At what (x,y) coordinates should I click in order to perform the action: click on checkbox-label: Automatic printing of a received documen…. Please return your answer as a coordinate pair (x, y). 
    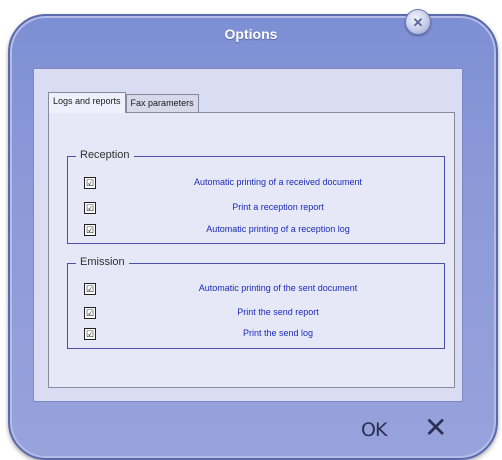
    Looking at the image, I should click on (278, 182).